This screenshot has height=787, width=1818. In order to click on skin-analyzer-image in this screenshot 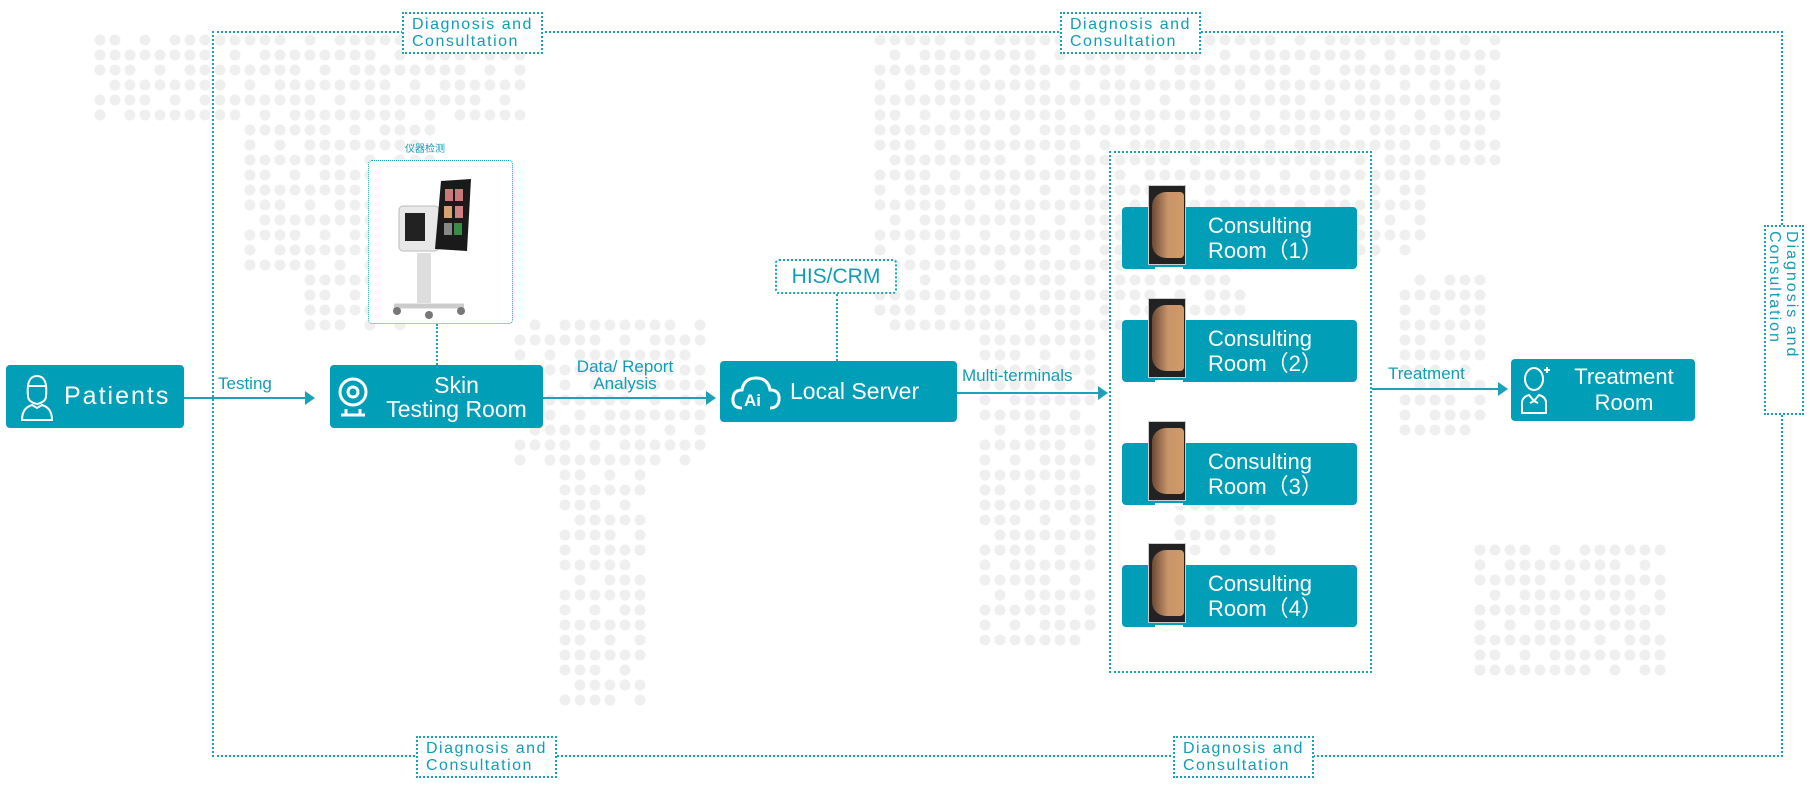, I will do `click(440, 242)`.